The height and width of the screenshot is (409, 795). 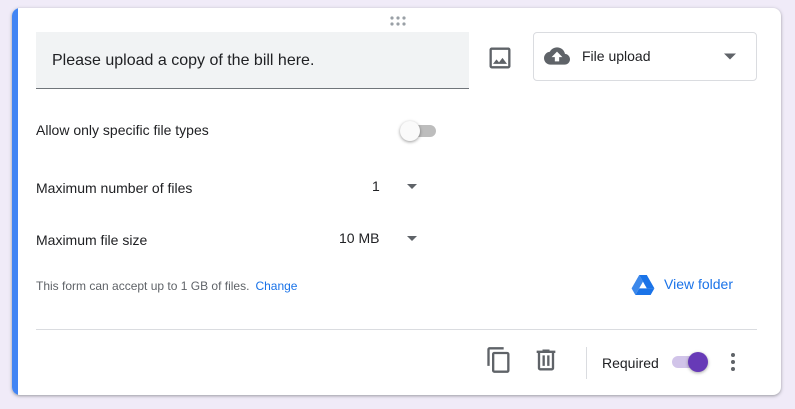 What do you see at coordinates (376, 186) in the screenshot?
I see `max-files-value: 1` at bounding box center [376, 186].